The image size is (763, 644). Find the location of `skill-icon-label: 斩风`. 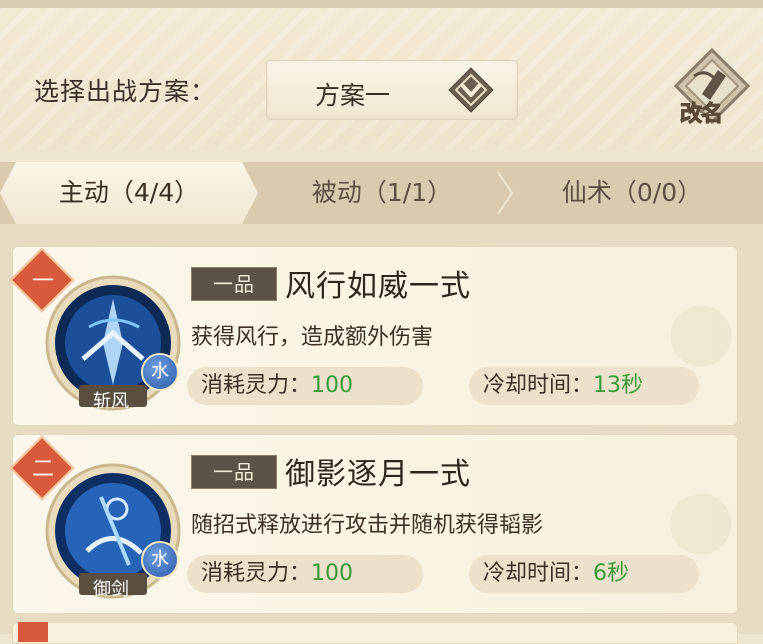

skill-icon-label: 斩风 is located at coordinates (111, 401).